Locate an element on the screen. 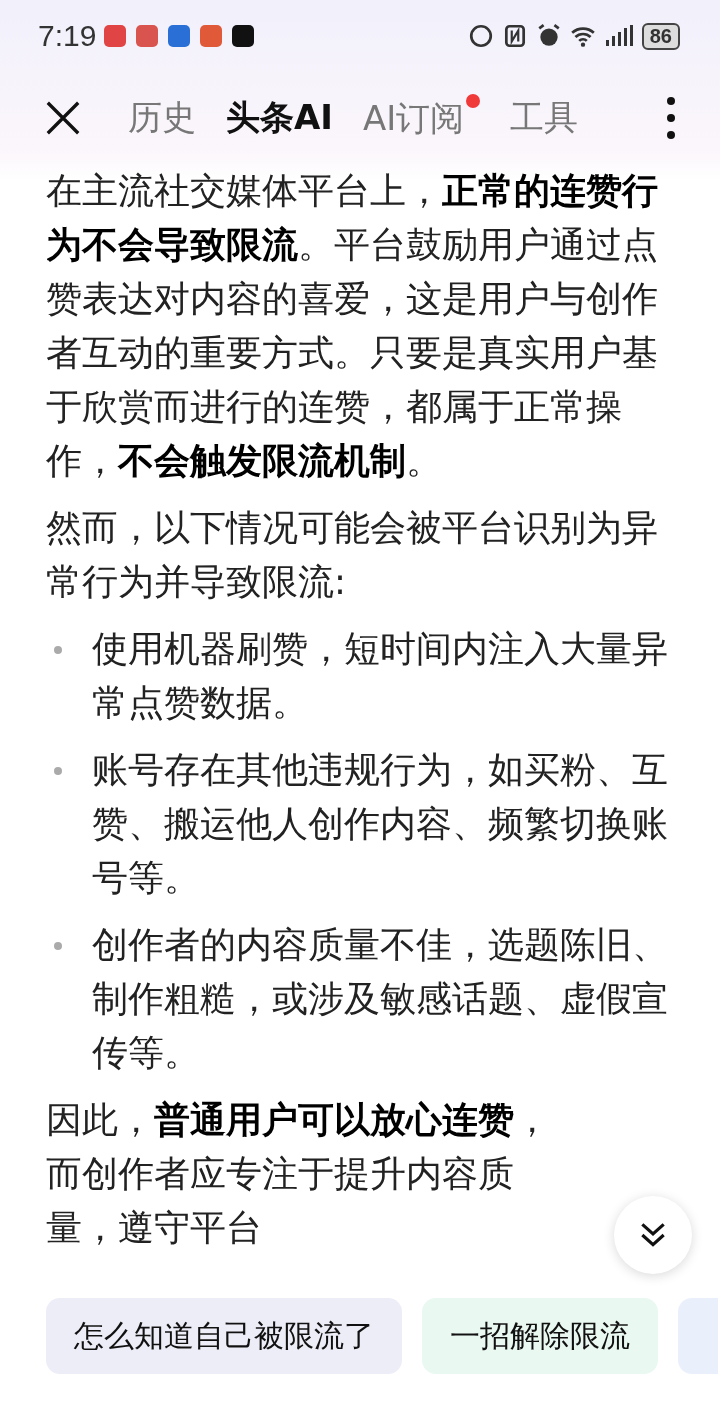 This screenshot has height=1404, width=720. signal-icon is located at coordinates (618, 36).